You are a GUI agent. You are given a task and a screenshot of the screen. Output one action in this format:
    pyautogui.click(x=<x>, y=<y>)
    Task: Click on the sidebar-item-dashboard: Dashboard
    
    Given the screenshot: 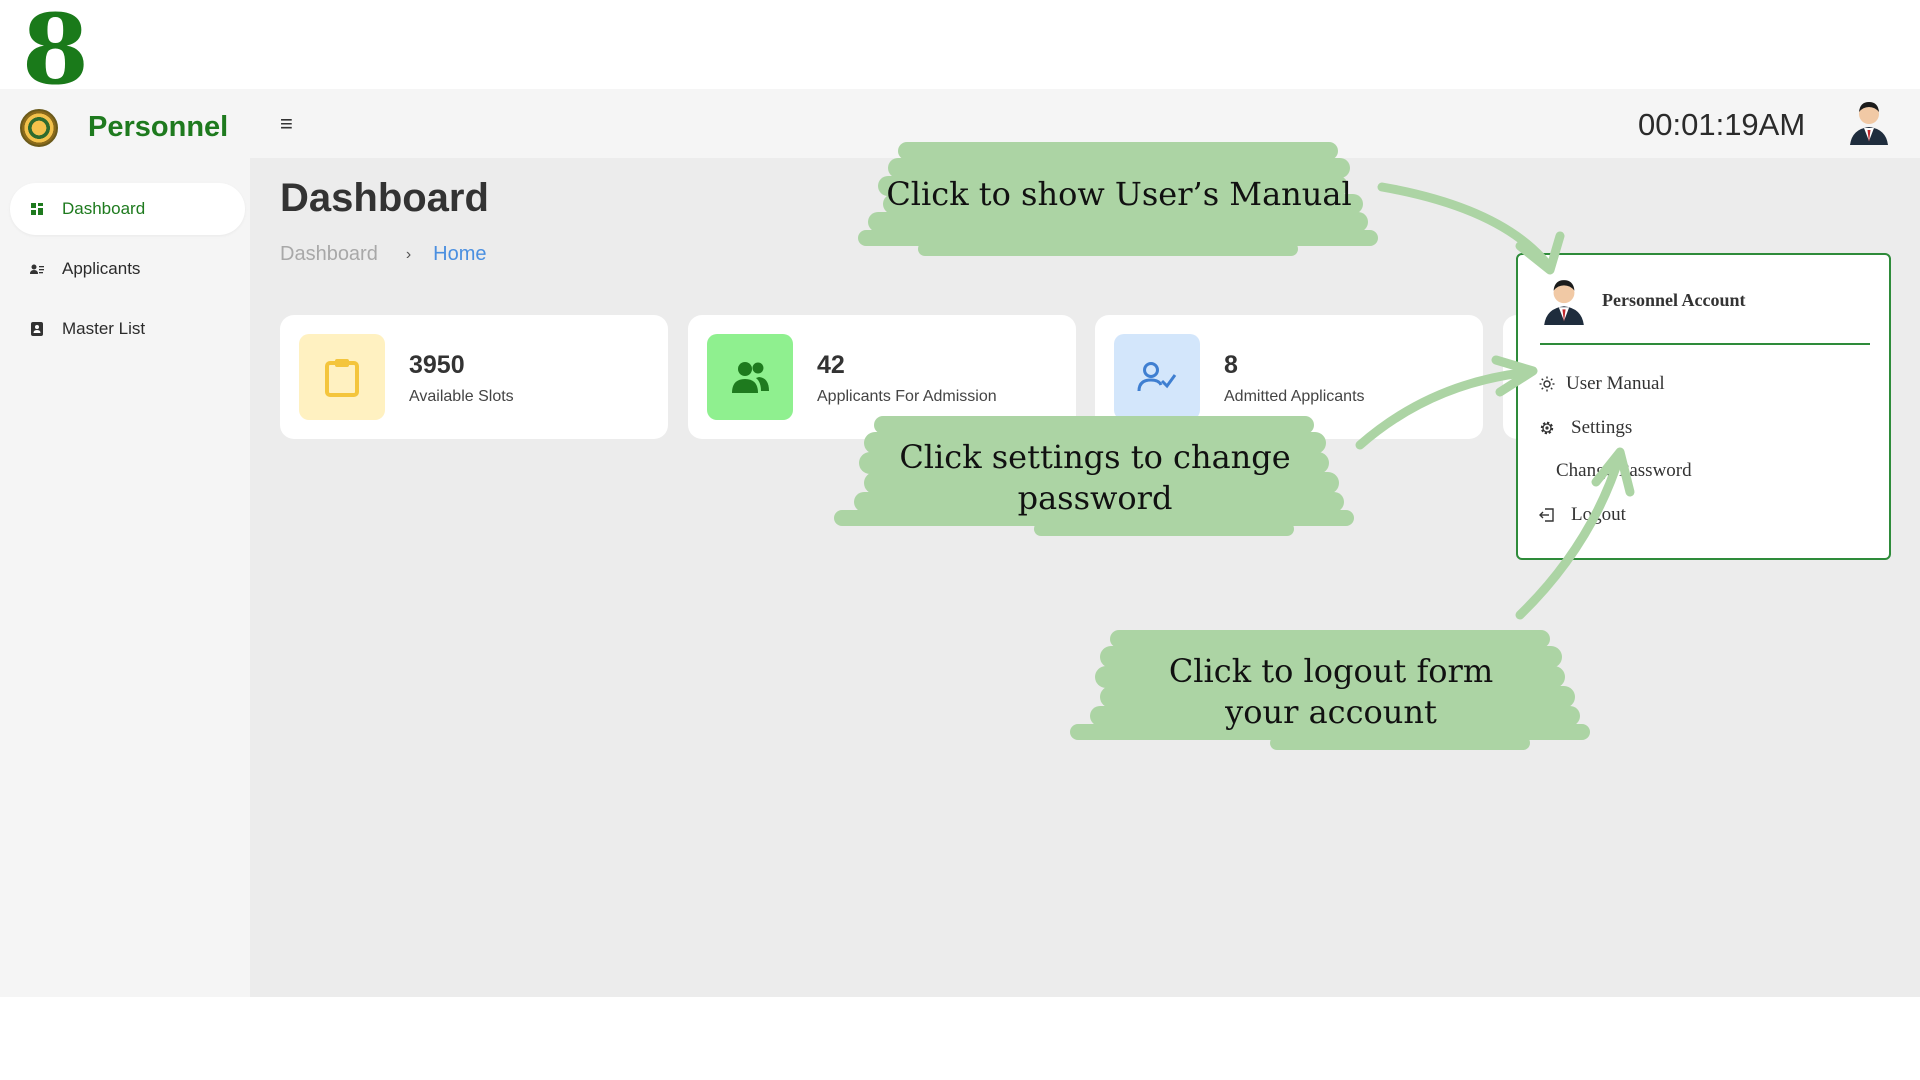 What is the action you would take?
    pyautogui.click(x=127, y=209)
    